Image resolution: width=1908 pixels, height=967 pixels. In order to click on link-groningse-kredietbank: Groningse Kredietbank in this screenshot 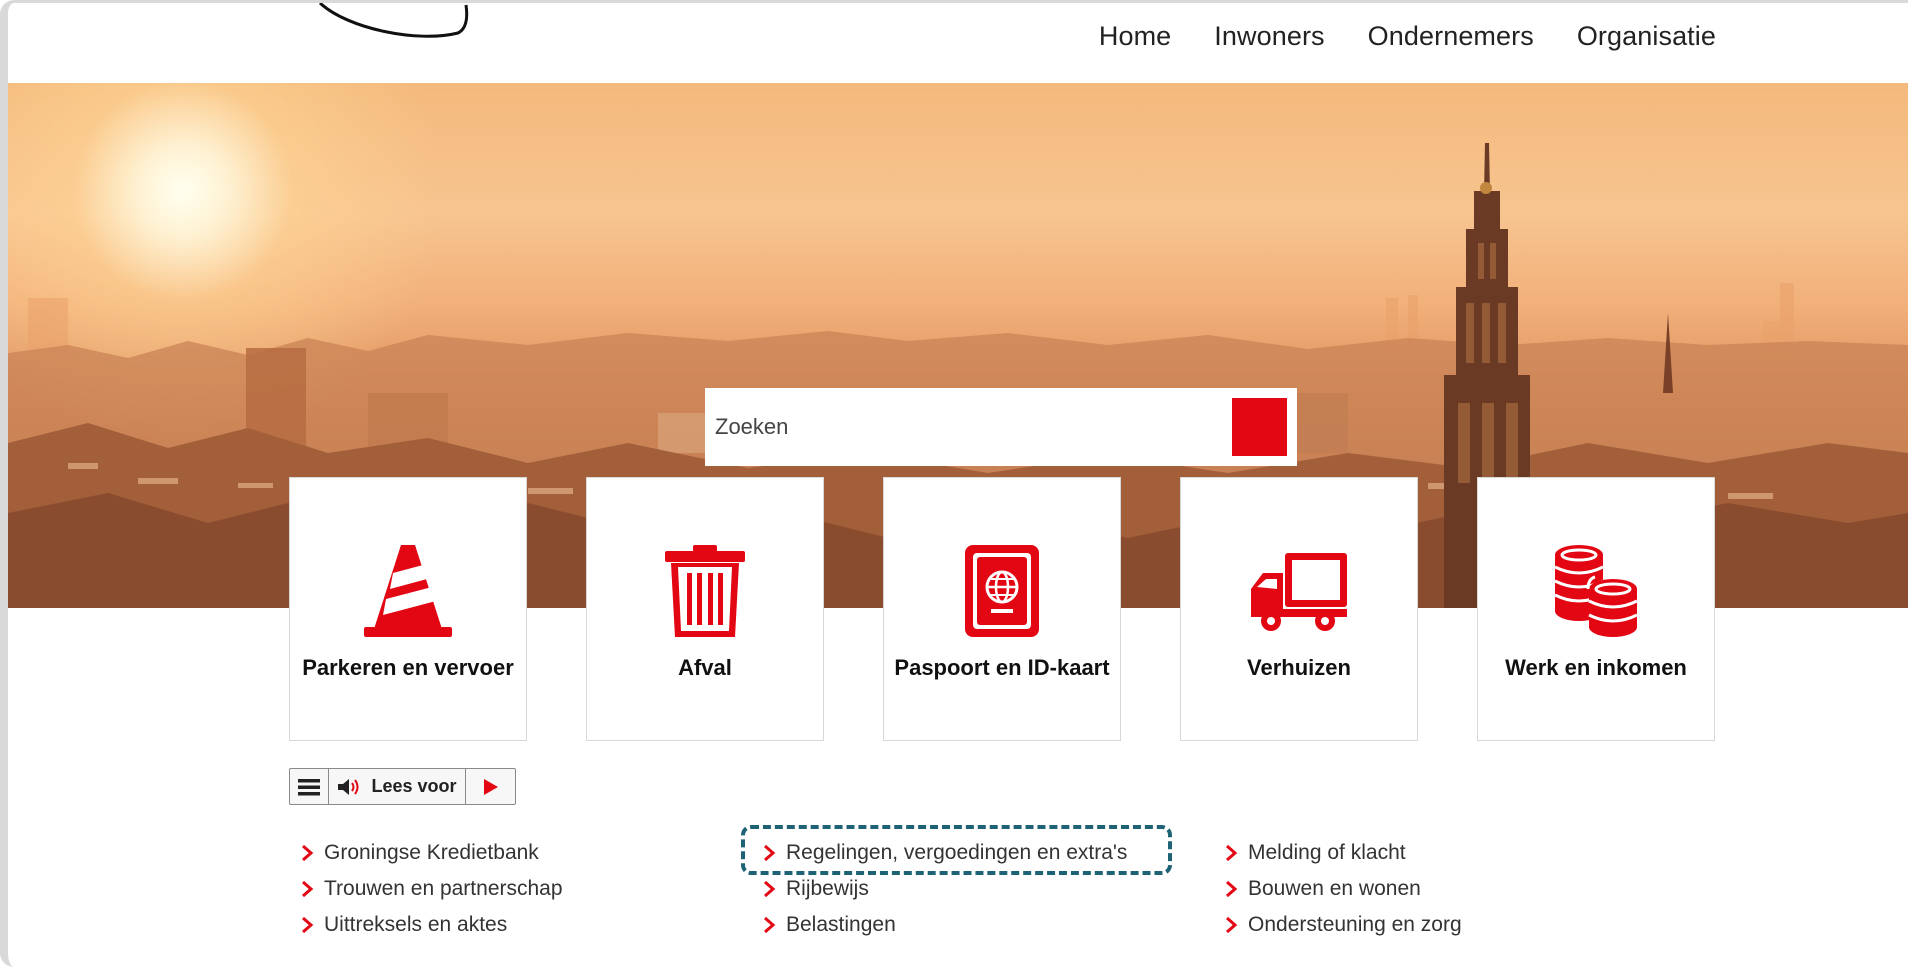, I will do `click(431, 853)`.